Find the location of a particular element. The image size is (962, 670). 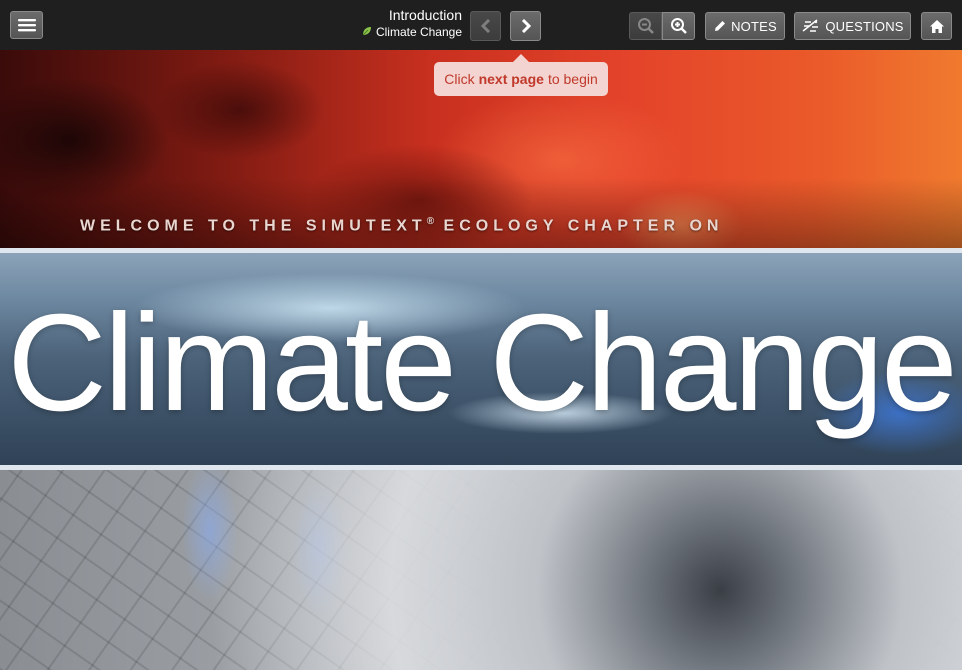

hamburger-menu-icon is located at coordinates (26, 25).